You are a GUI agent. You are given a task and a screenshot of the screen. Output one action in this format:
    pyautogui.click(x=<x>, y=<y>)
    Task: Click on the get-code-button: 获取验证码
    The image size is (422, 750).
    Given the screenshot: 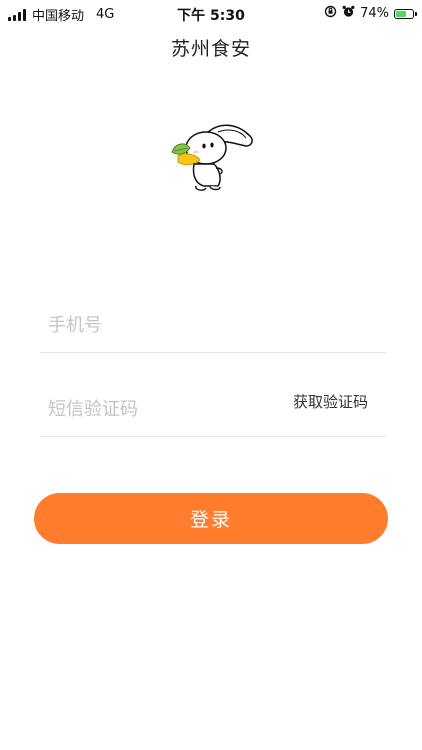 What is the action you would take?
    pyautogui.click(x=330, y=401)
    